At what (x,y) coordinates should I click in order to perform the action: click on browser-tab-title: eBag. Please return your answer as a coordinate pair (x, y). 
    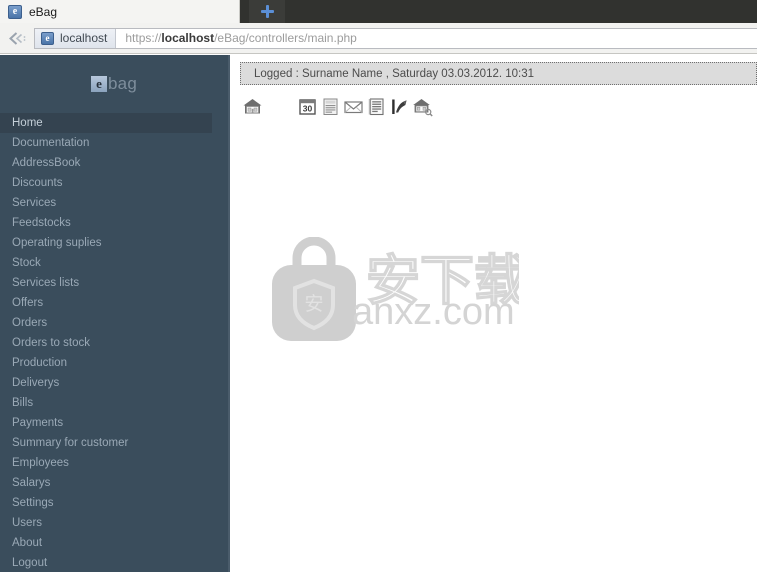
    Looking at the image, I should click on (43, 11).